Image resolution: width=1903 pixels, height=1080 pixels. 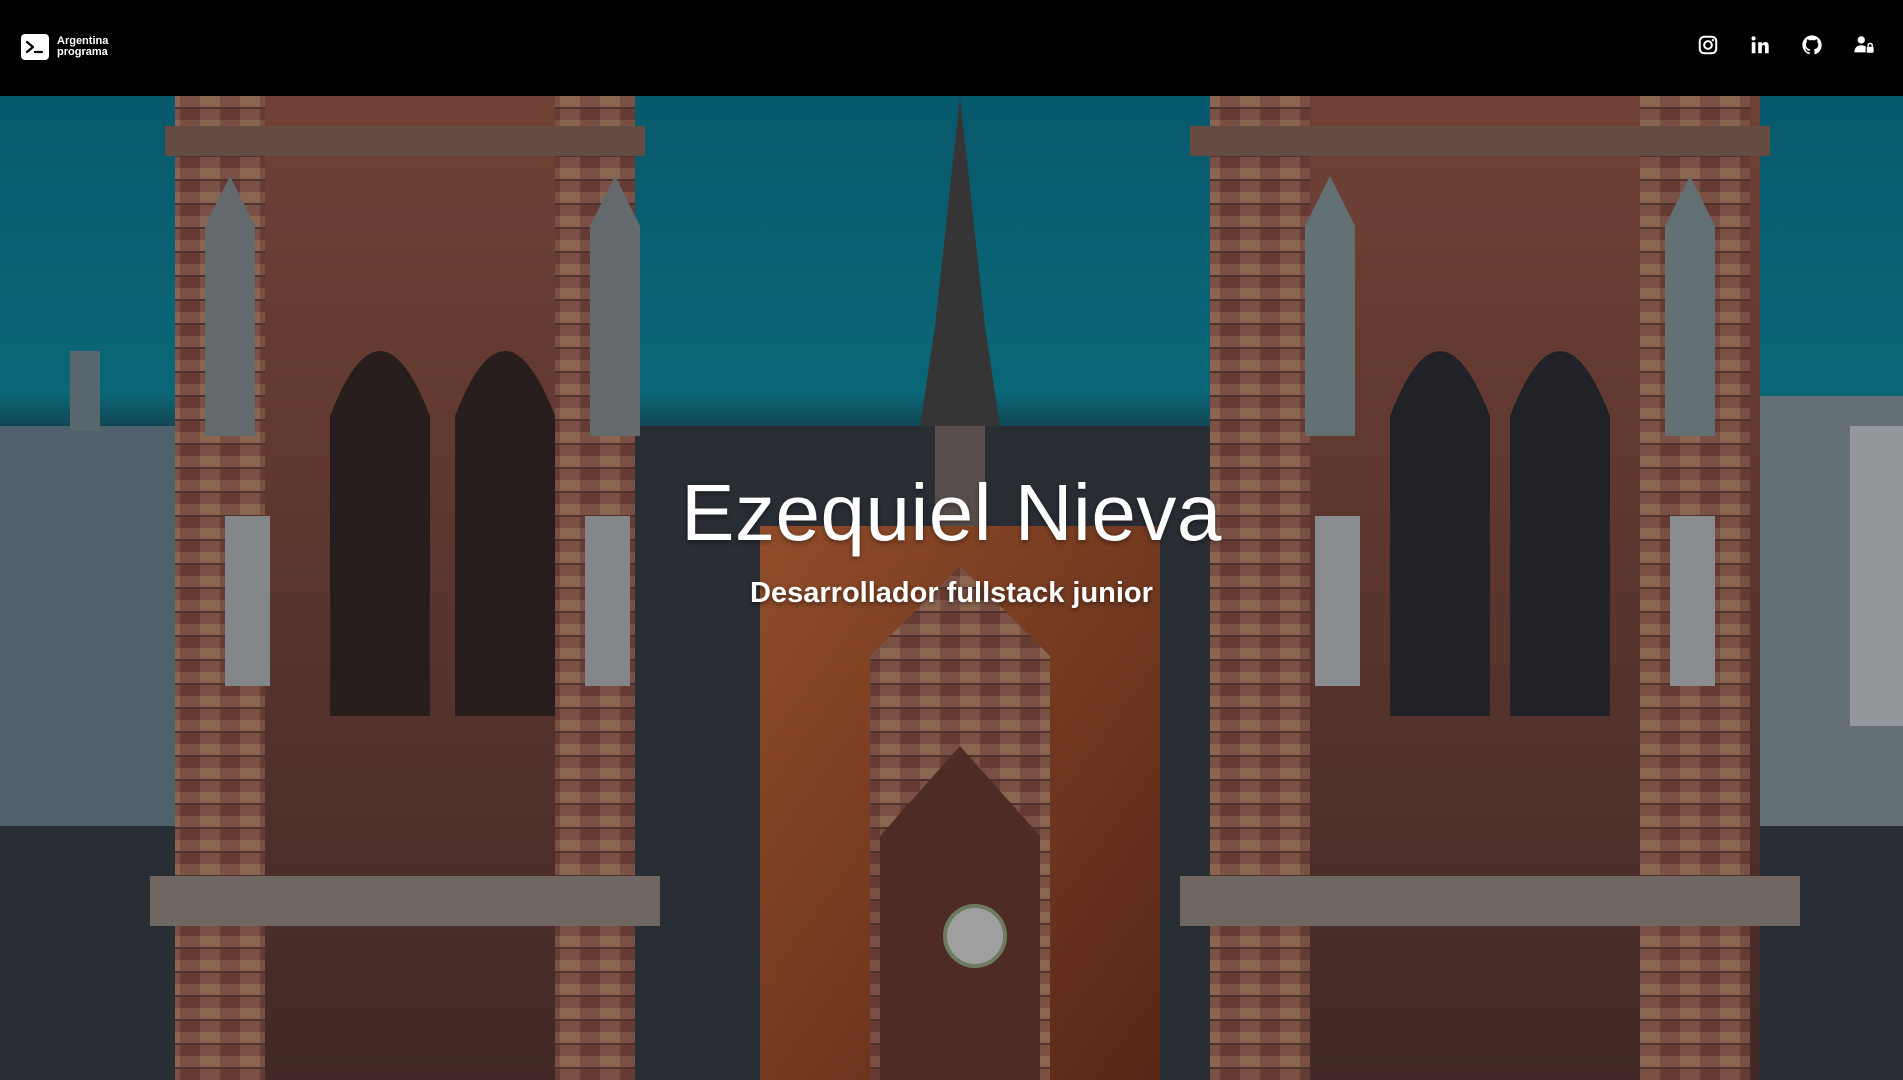 I want to click on brand-line-2: programa, so click(x=82, y=52).